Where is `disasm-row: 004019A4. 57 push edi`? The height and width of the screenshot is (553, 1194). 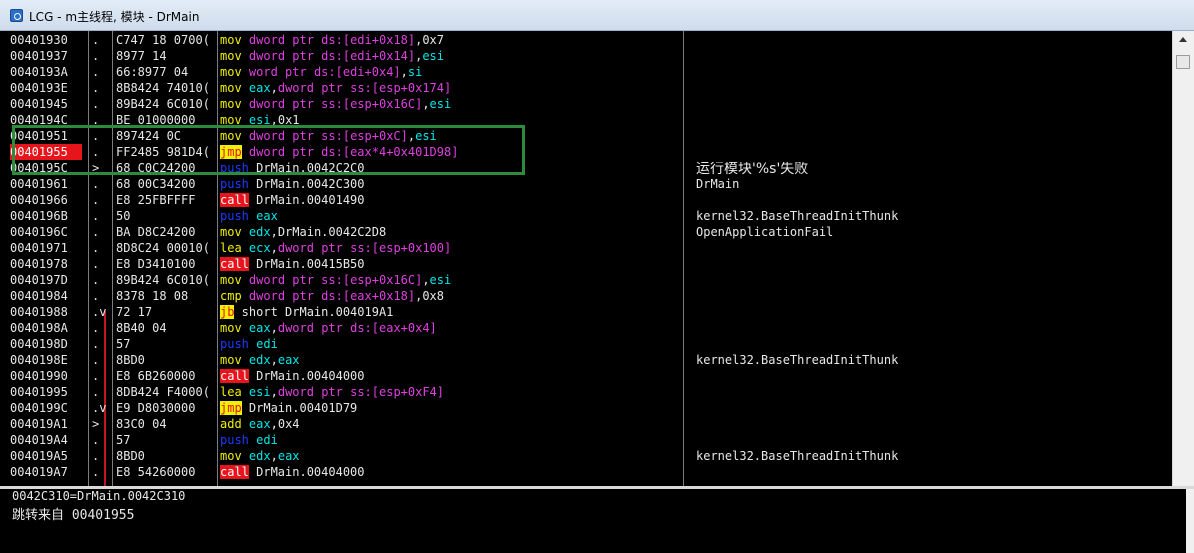 disasm-row: 004019A4. 57 push edi is located at coordinates (590, 440).